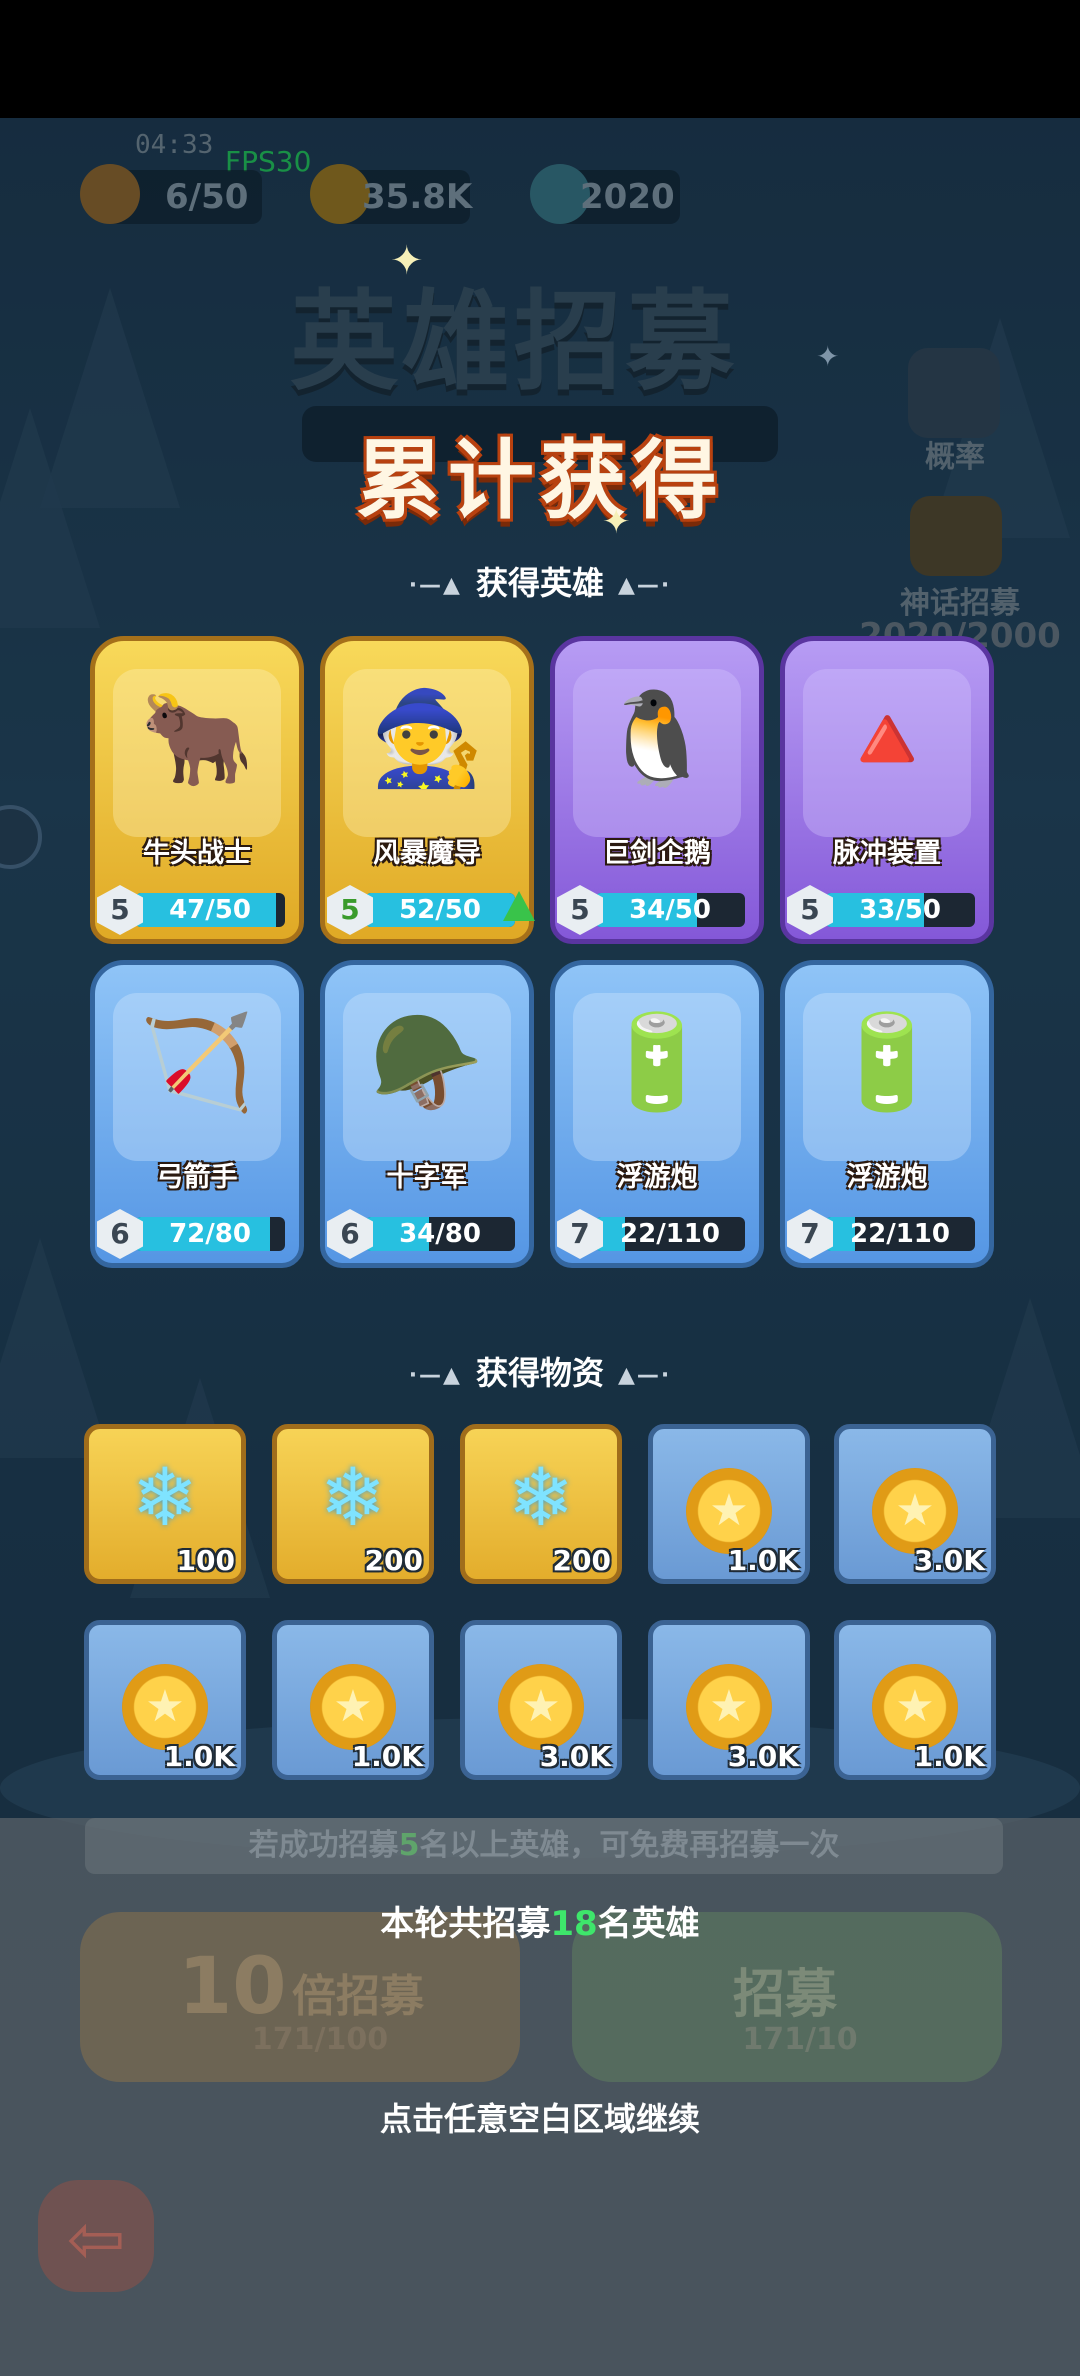 The height and width of the screenshot is (2376, 1080). I want to click on hero-progress-text: 52/50, so click(440, 910).